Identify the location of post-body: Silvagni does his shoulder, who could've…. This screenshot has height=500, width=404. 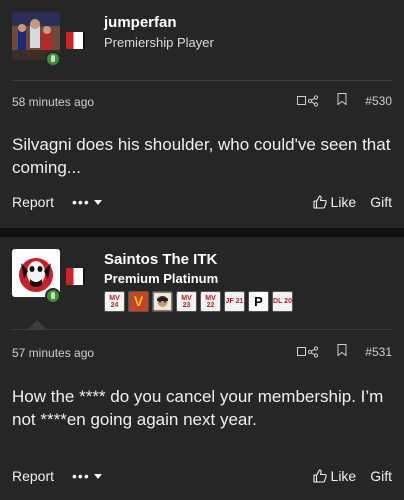
(201, 156).